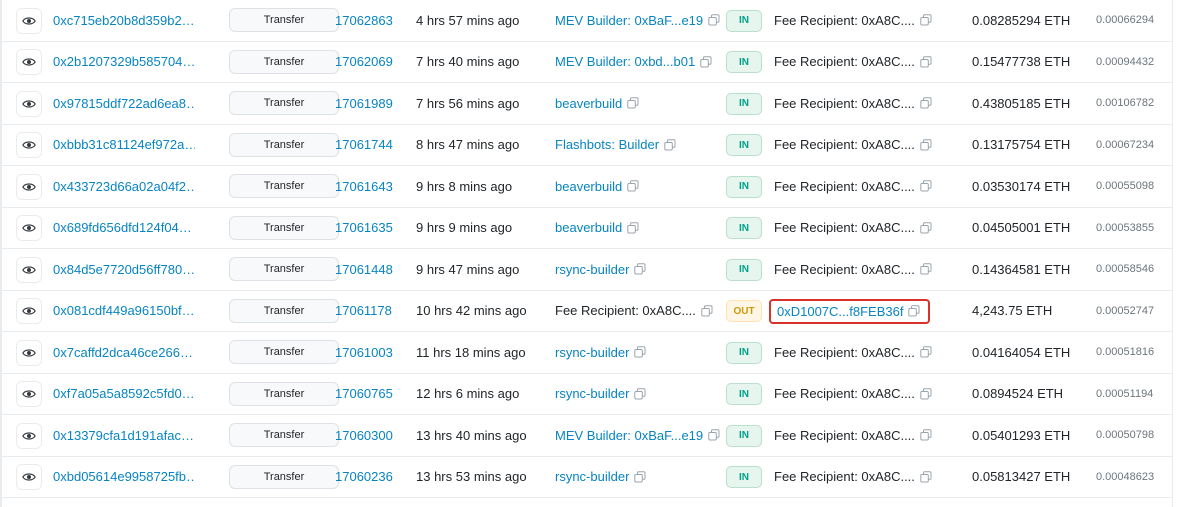  Describe the element at coordinates (364, 62) in the screenshot. I see `block-link: 17062069` at that location.